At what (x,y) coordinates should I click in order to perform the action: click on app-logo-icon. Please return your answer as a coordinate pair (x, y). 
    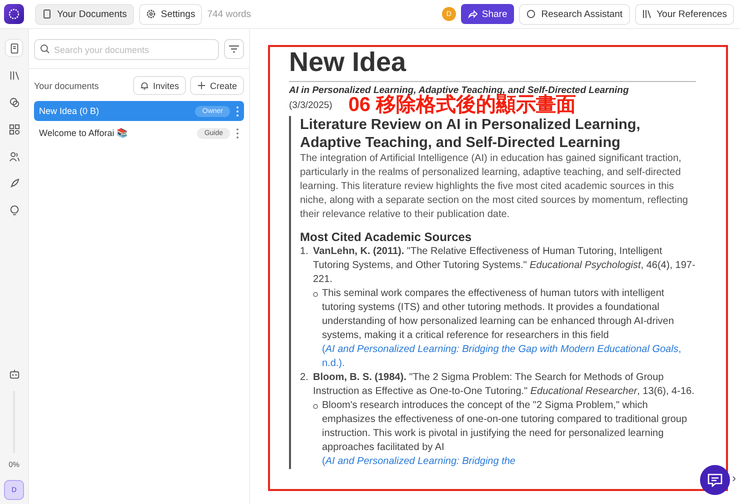
    Looking at the image, I should click on (14, 14).